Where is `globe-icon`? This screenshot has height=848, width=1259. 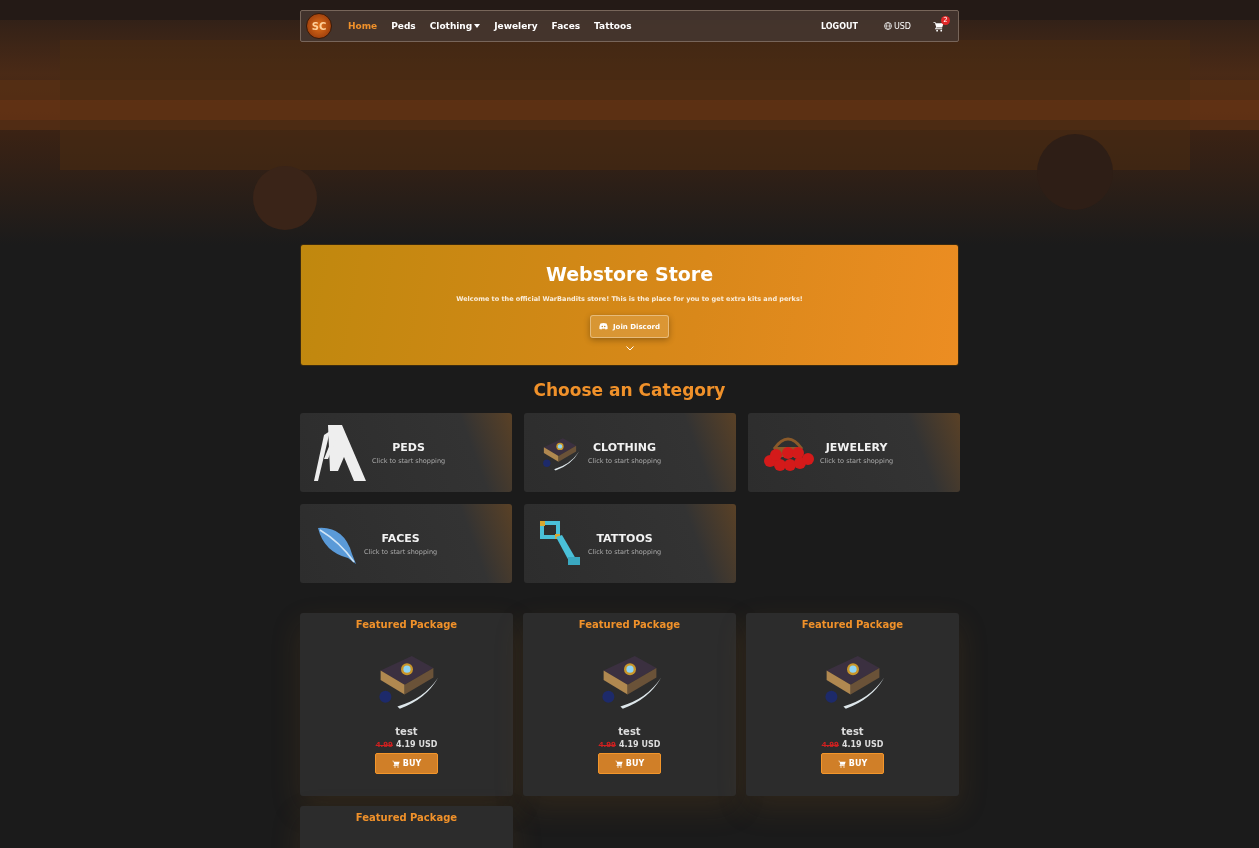 globe-icon is located at coordinates (887, 26).